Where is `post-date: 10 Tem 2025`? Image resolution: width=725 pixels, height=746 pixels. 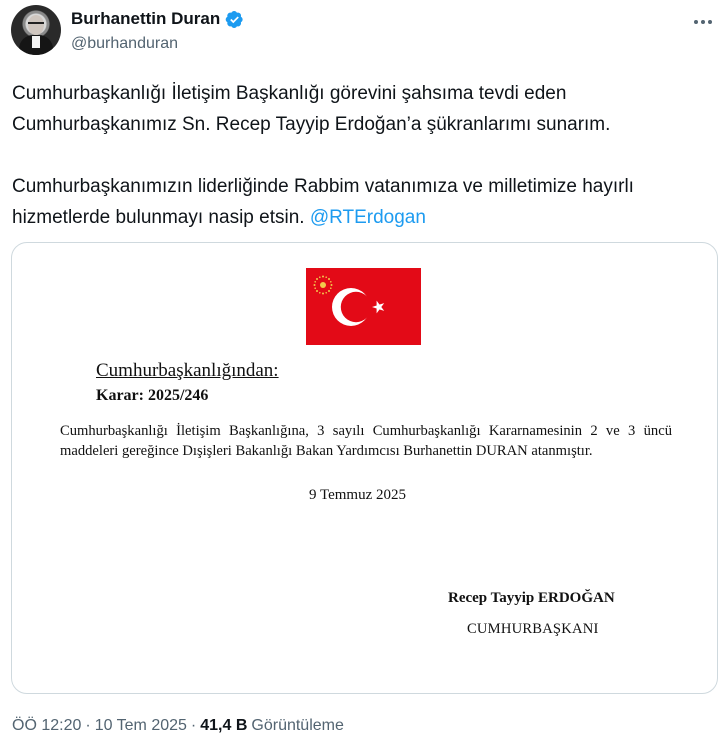
post-date: 10 Tem 2025 is located at coordinates (141, 726).